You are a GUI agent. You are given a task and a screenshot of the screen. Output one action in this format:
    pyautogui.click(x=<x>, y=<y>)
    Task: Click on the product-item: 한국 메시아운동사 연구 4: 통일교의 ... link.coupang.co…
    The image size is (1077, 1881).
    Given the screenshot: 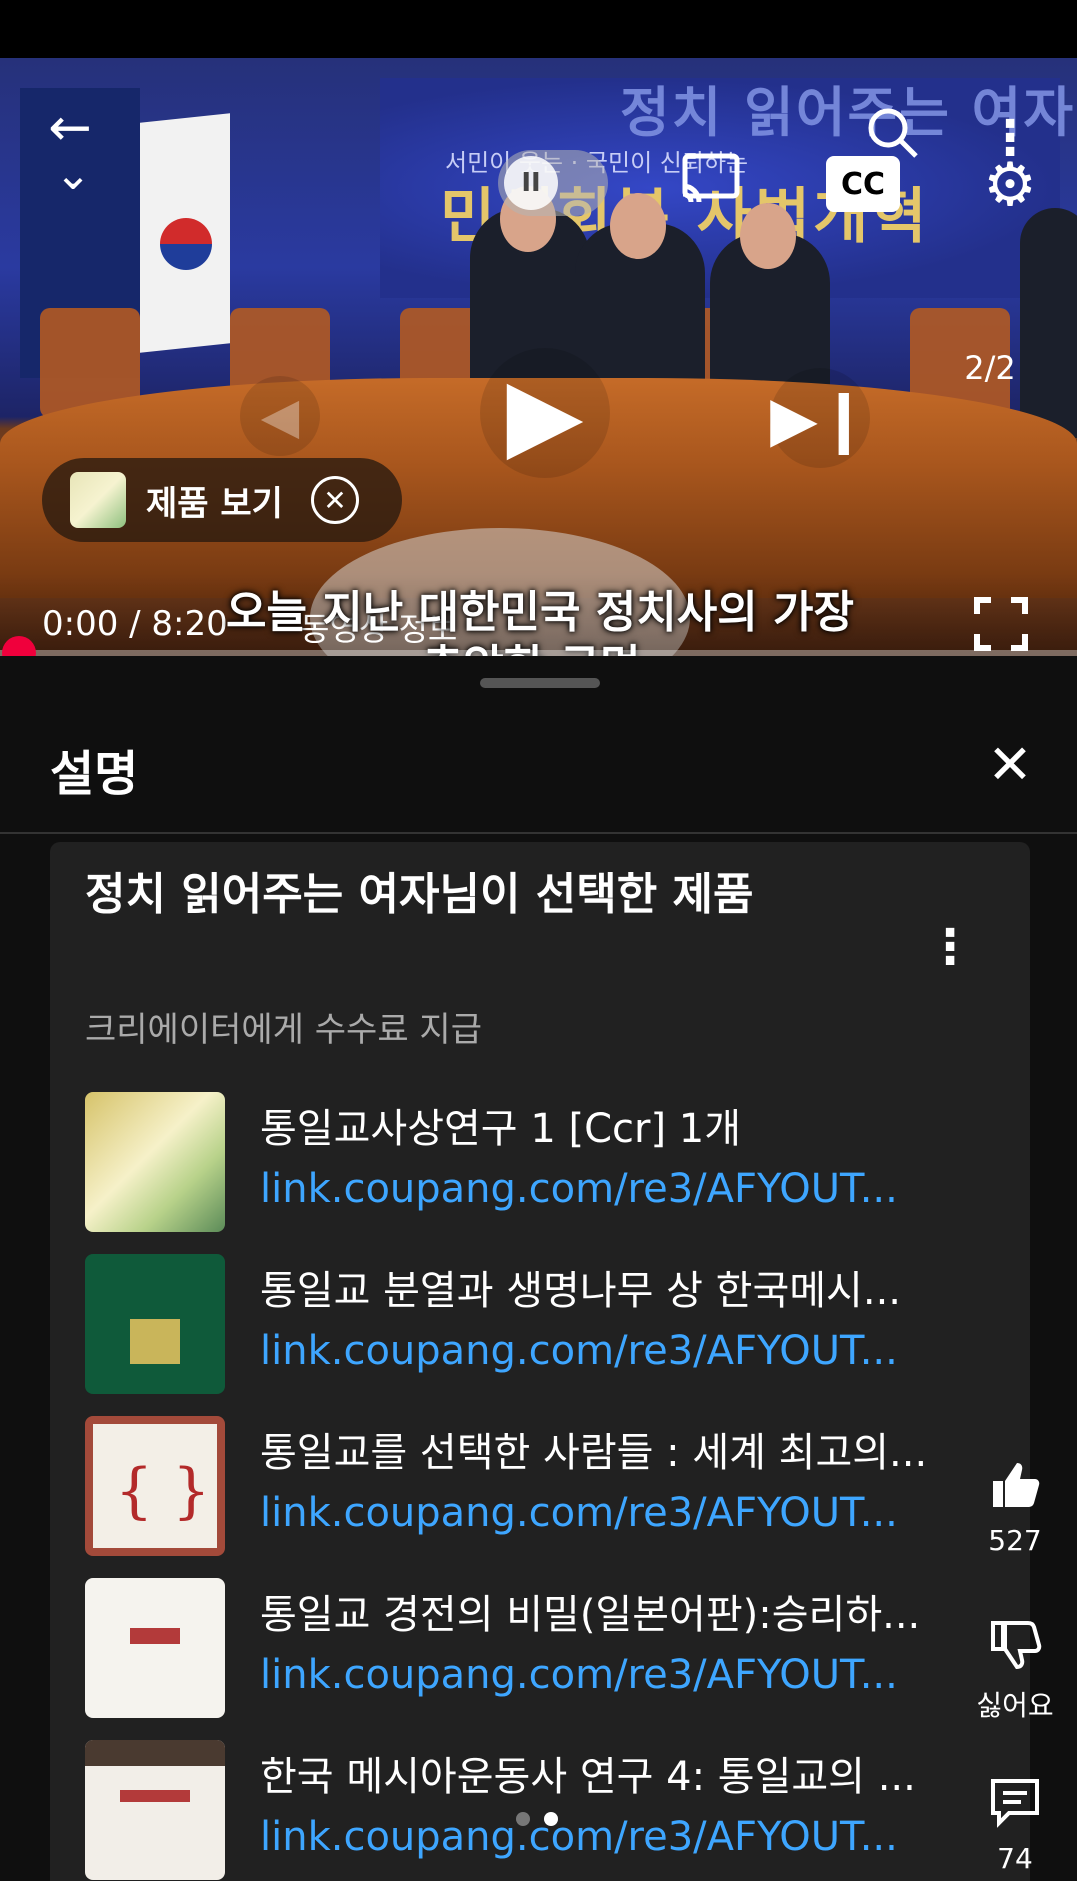 What is the action you would take?
    pyautogui.click(x=535, y=1810)
    